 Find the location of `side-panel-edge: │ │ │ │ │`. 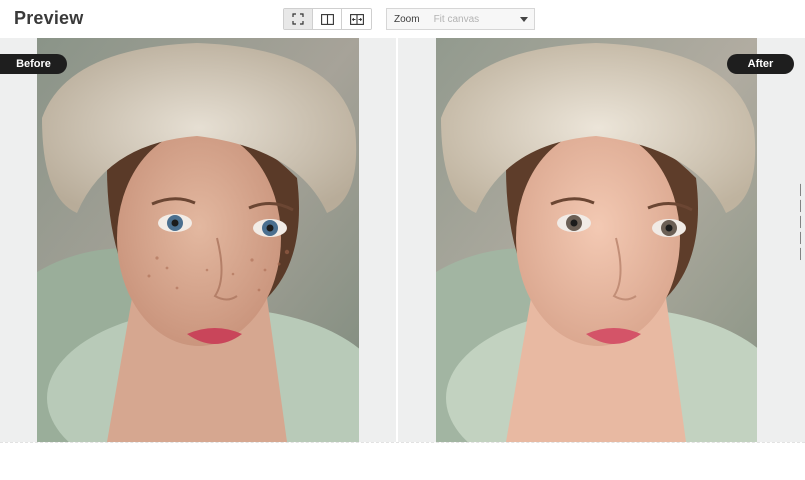

side-panel-edge: │ │ │ │ │ is located at coordinates (801, 222).